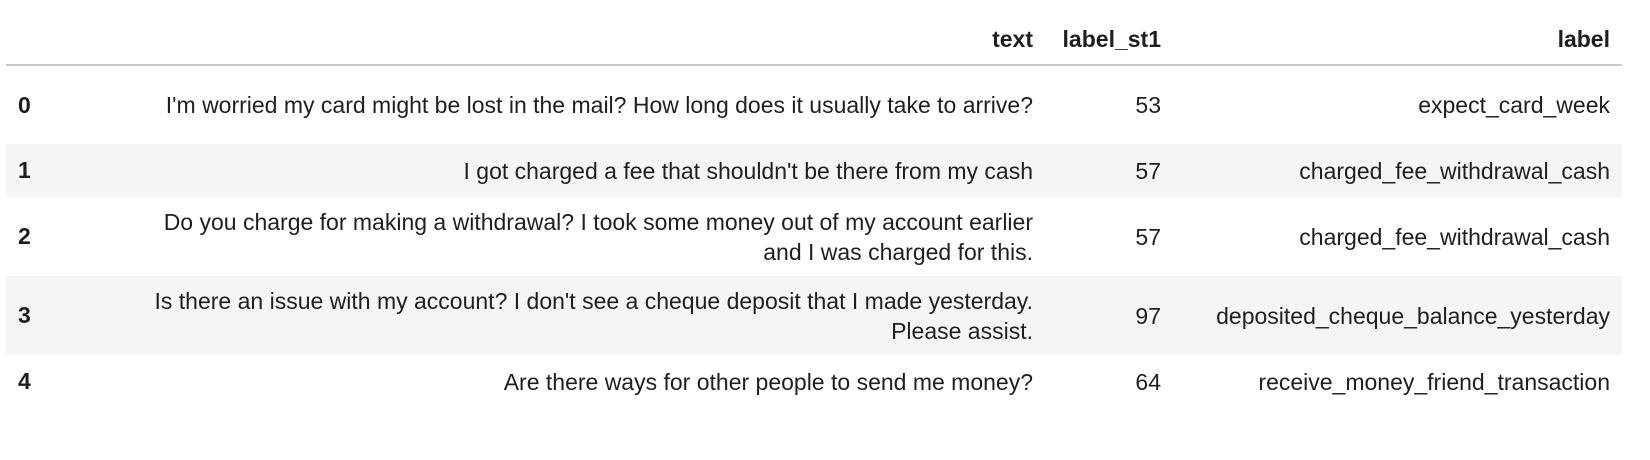 This screenshot has width=1650, height=460. Describe the element at coordinates (565, 40) in the screenshot. I see `header-text: text` at that location.